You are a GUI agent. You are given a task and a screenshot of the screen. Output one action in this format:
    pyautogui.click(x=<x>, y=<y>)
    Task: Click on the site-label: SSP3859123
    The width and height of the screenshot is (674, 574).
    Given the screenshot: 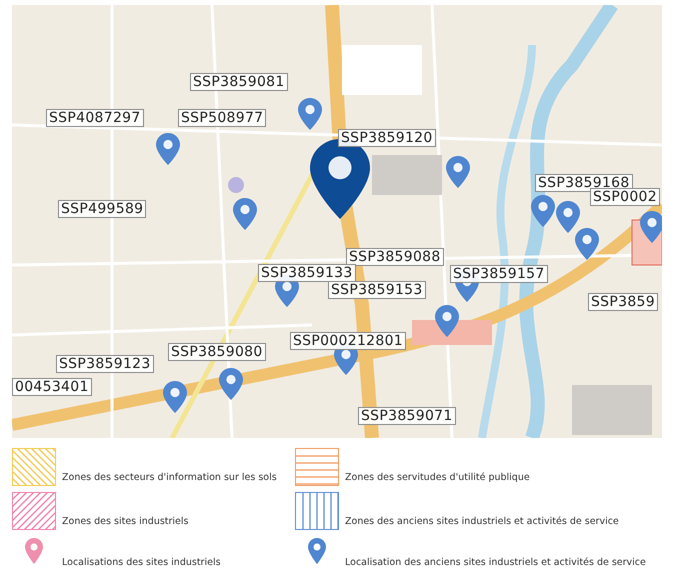 What is the action you would take?
    pyautogui.click(x=105, y=364)
    